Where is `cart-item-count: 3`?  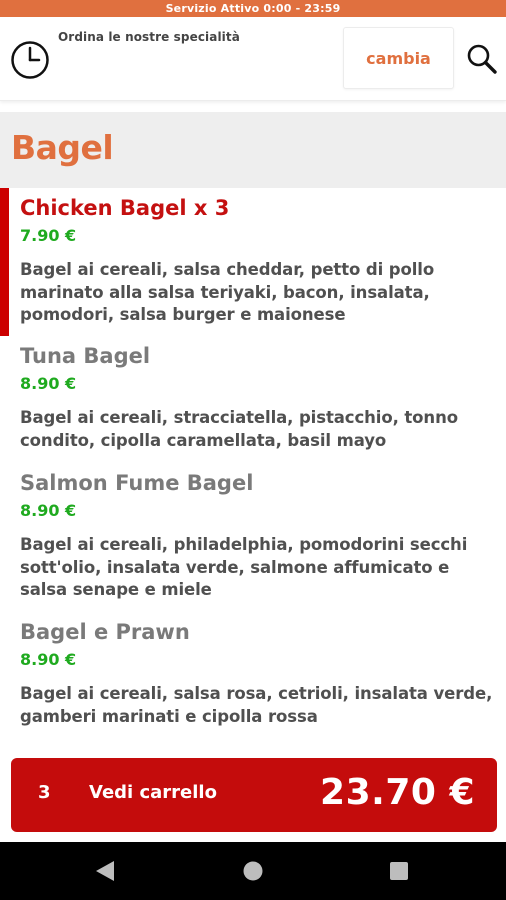 cart-item-count: 3 is located at coordinates (44, 792).